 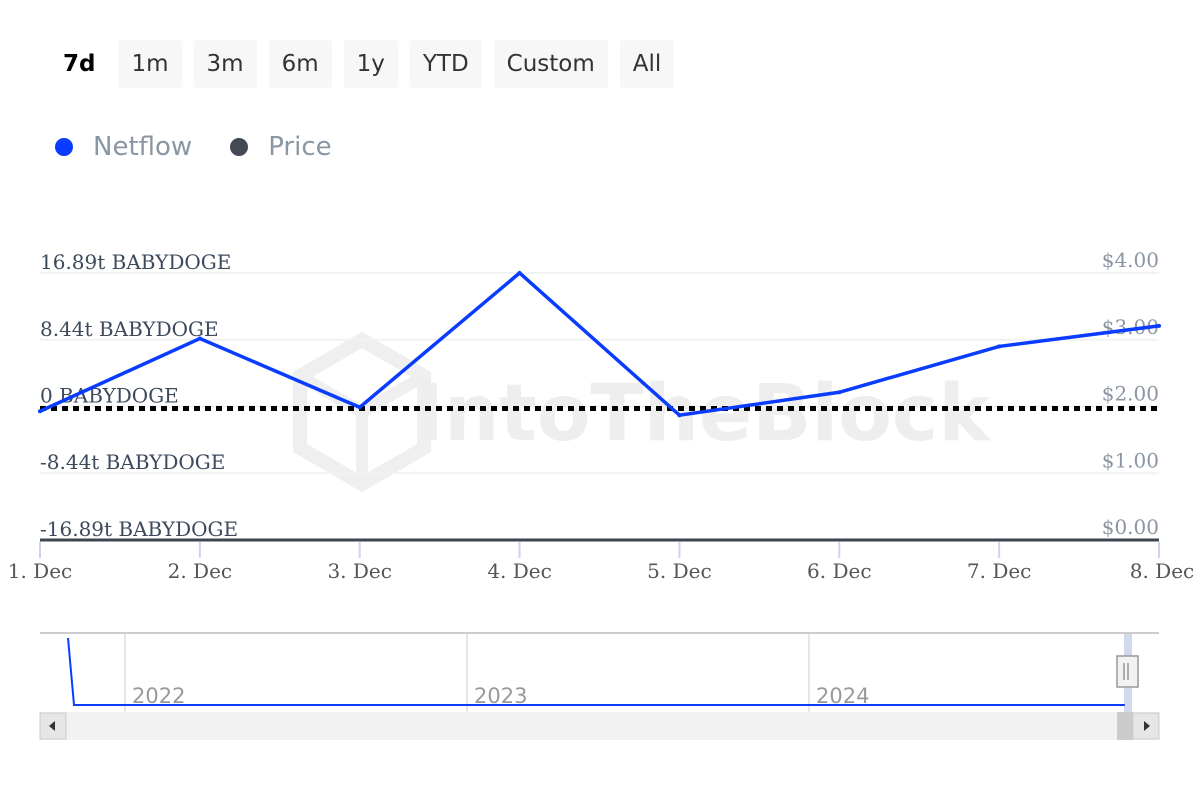 I want to click on x-tick-label: 1. Dec, so click(x=40, y=571).